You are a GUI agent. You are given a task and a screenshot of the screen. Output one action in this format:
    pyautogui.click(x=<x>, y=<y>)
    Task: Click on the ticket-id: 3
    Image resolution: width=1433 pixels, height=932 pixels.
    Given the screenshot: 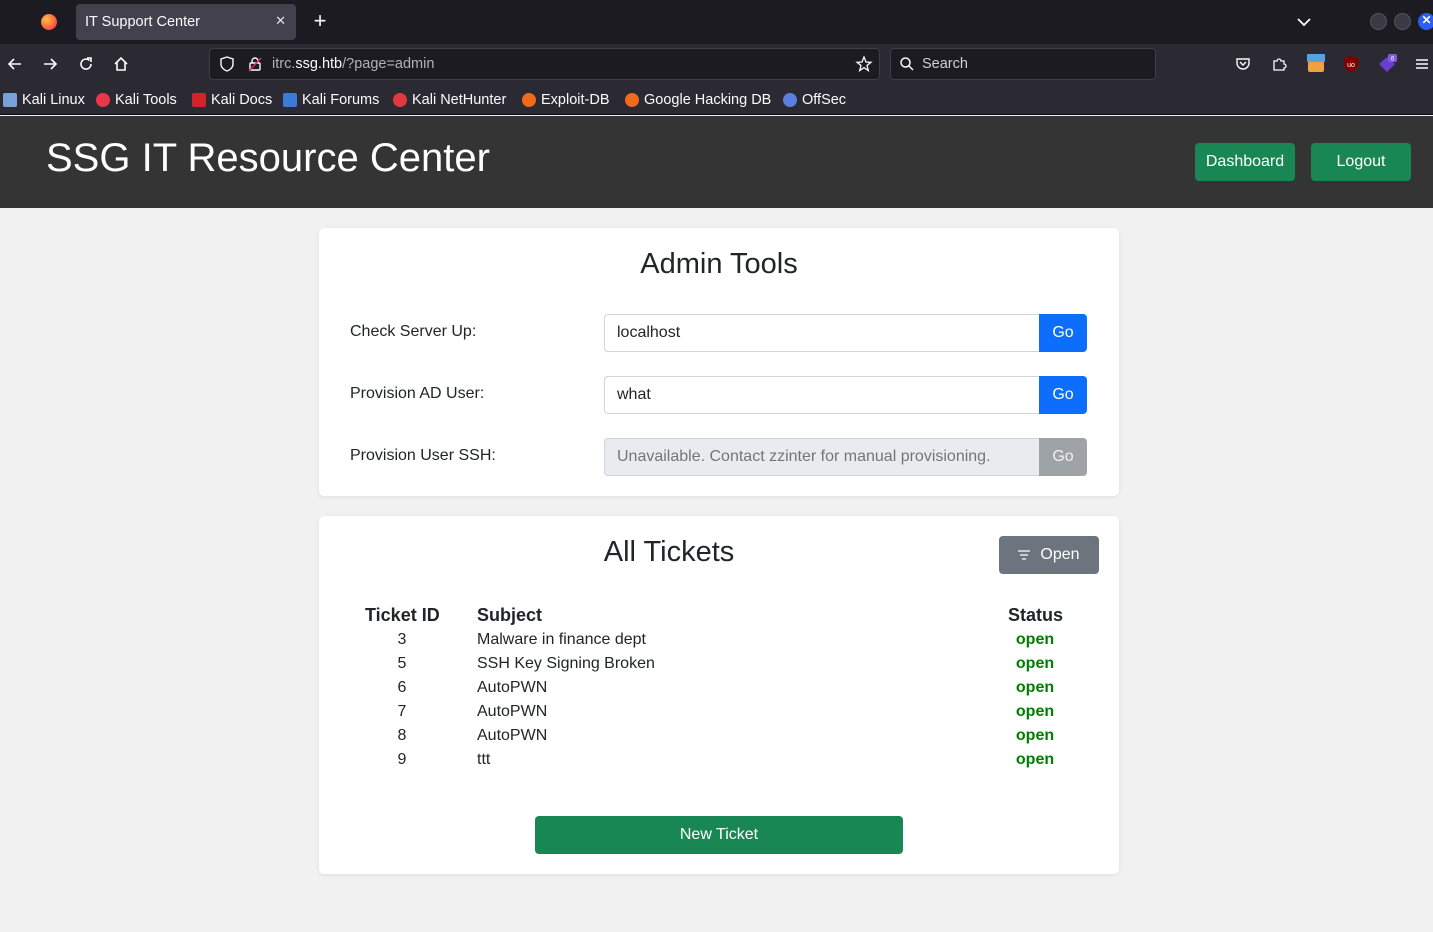 What is the action you would take?
    pyautogui.click(x=402, y=639)
    